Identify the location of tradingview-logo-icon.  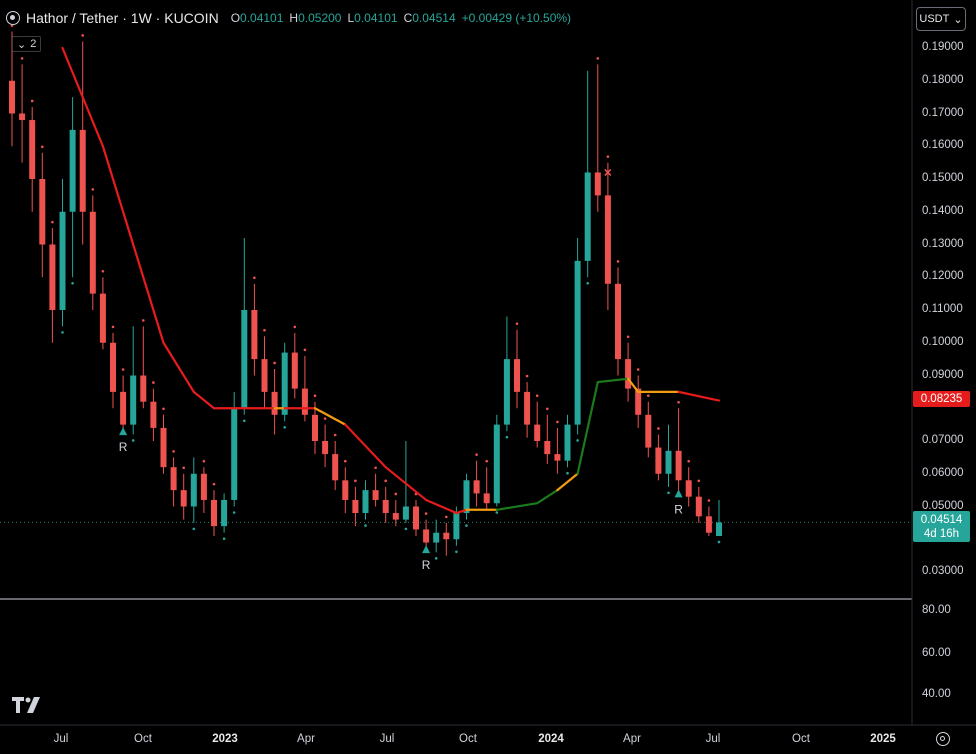
(29, 705).